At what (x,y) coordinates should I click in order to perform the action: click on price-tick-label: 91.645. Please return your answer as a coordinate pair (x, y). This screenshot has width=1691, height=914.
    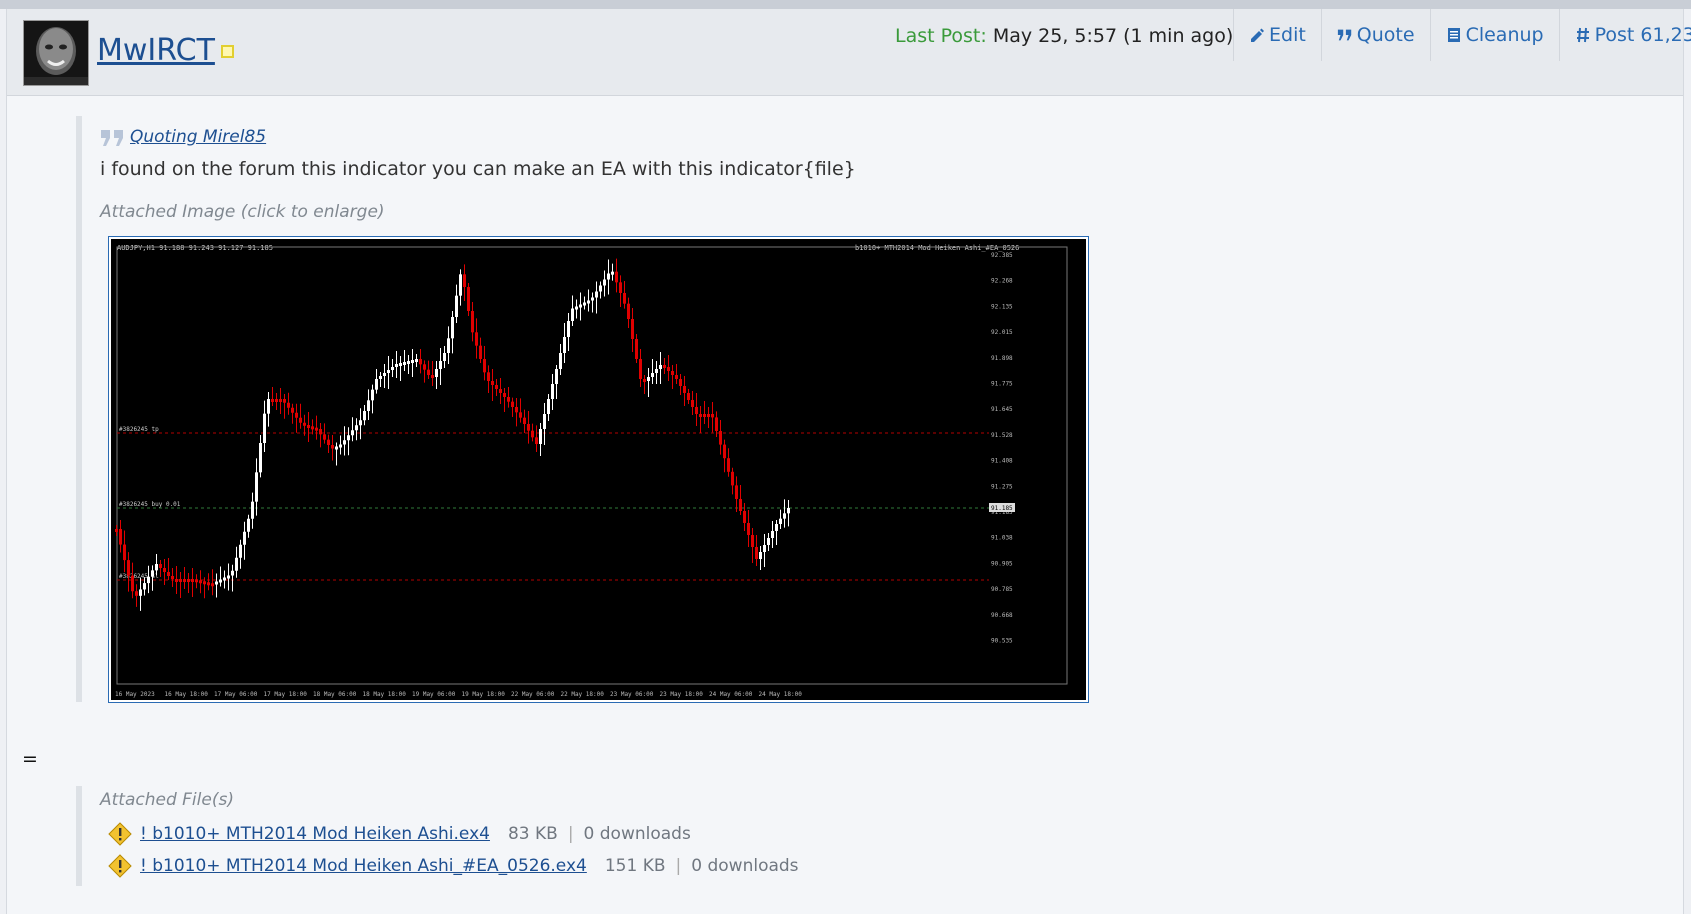
    Looking at the image, I should click on (1002, 409).